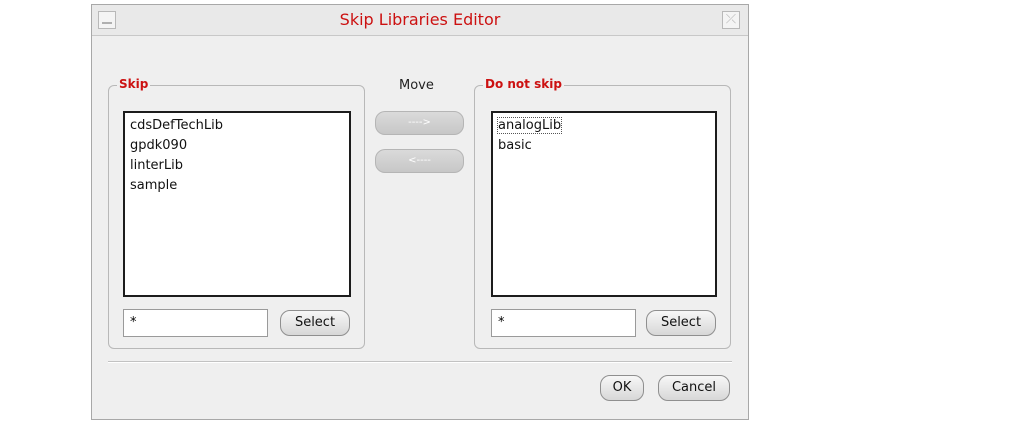  I want to click on ok-button: OK, so click(622, 388).